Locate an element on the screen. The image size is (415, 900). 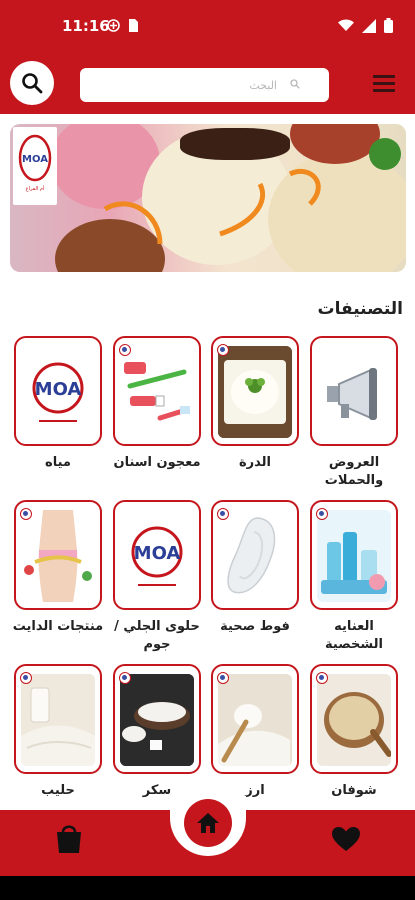
sanitary-pad-icon is located at coordinates (255, 556).